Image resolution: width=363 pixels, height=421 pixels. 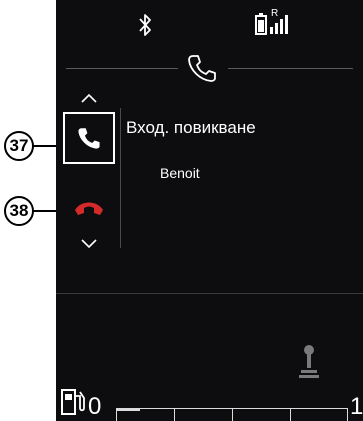 I want to click on callout-reject-number: 38, so click(x=19, y=211).